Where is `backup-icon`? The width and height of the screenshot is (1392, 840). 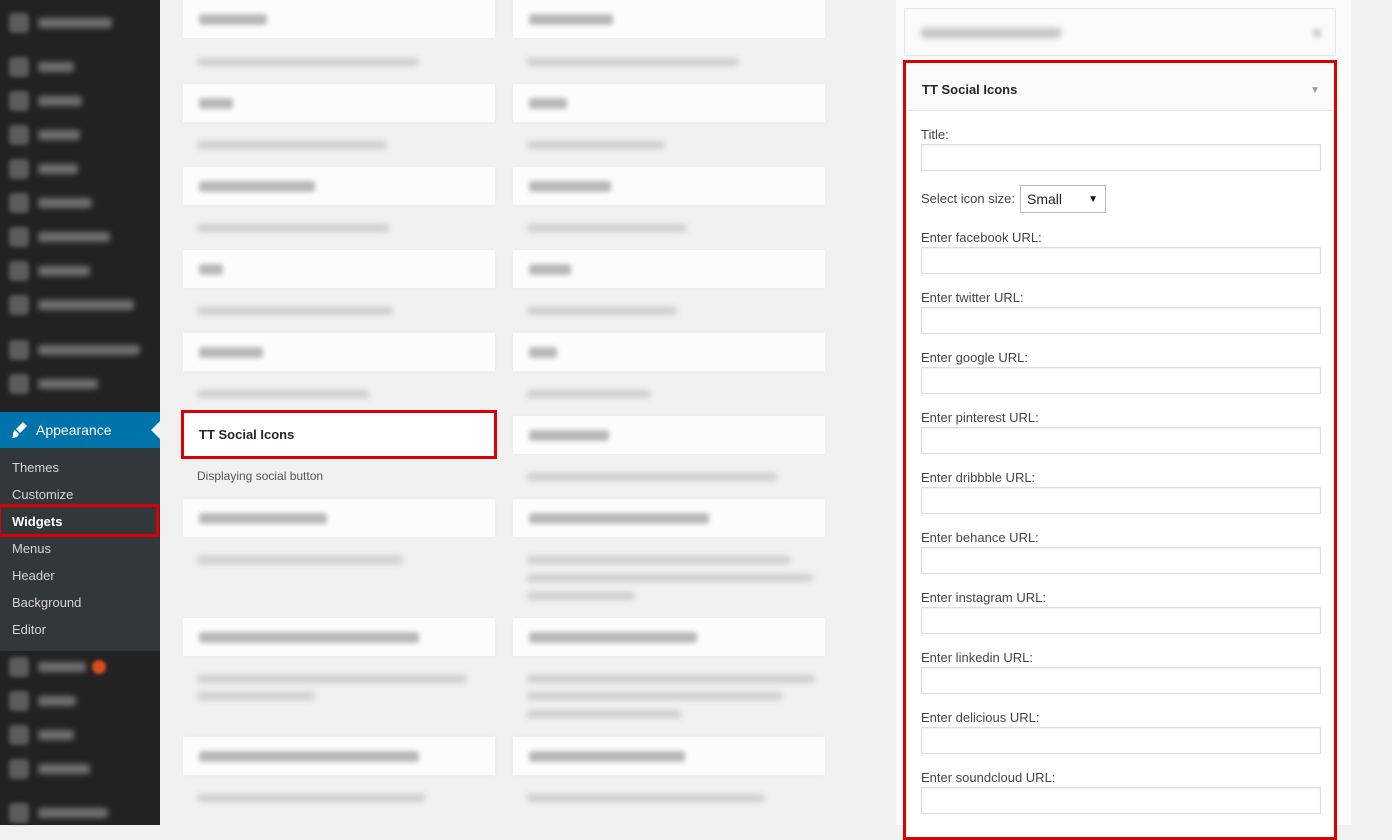 backup-icon is located at coordinates (19, 813).